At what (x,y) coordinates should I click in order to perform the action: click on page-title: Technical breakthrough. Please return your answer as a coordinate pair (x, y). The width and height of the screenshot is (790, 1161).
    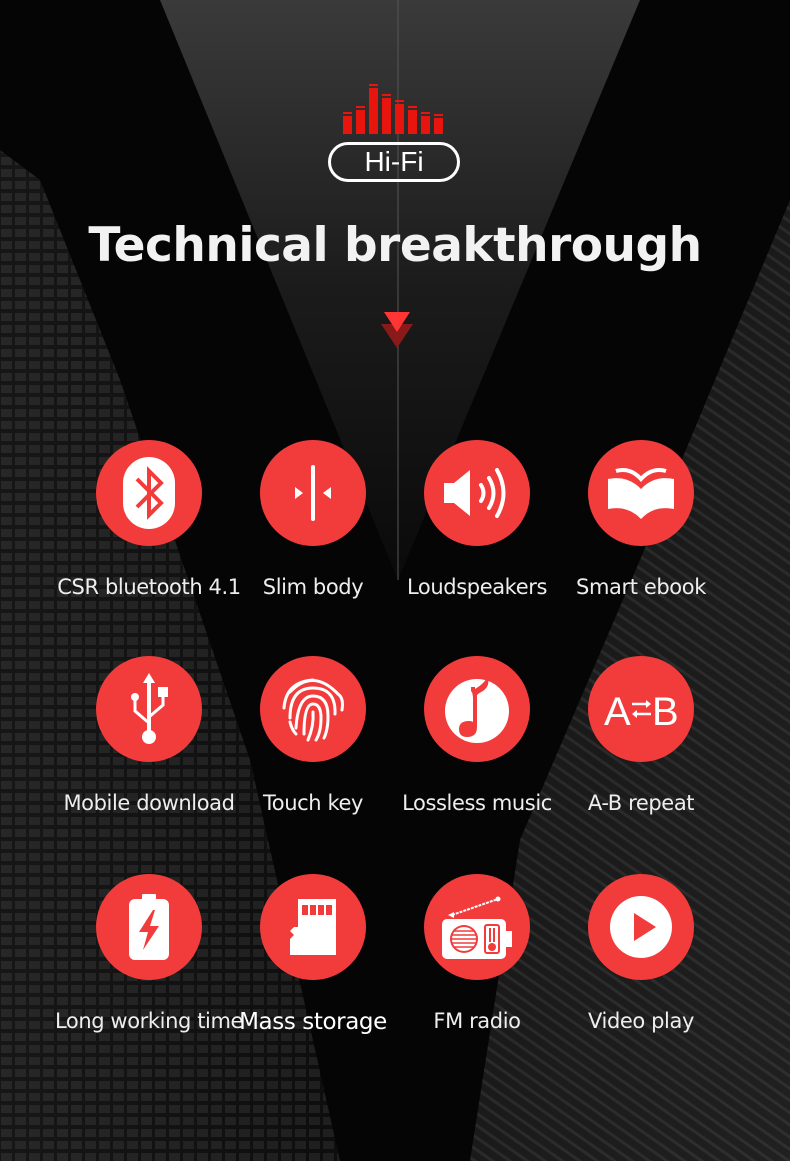
    Looking at the image, I should click on (395, 245).